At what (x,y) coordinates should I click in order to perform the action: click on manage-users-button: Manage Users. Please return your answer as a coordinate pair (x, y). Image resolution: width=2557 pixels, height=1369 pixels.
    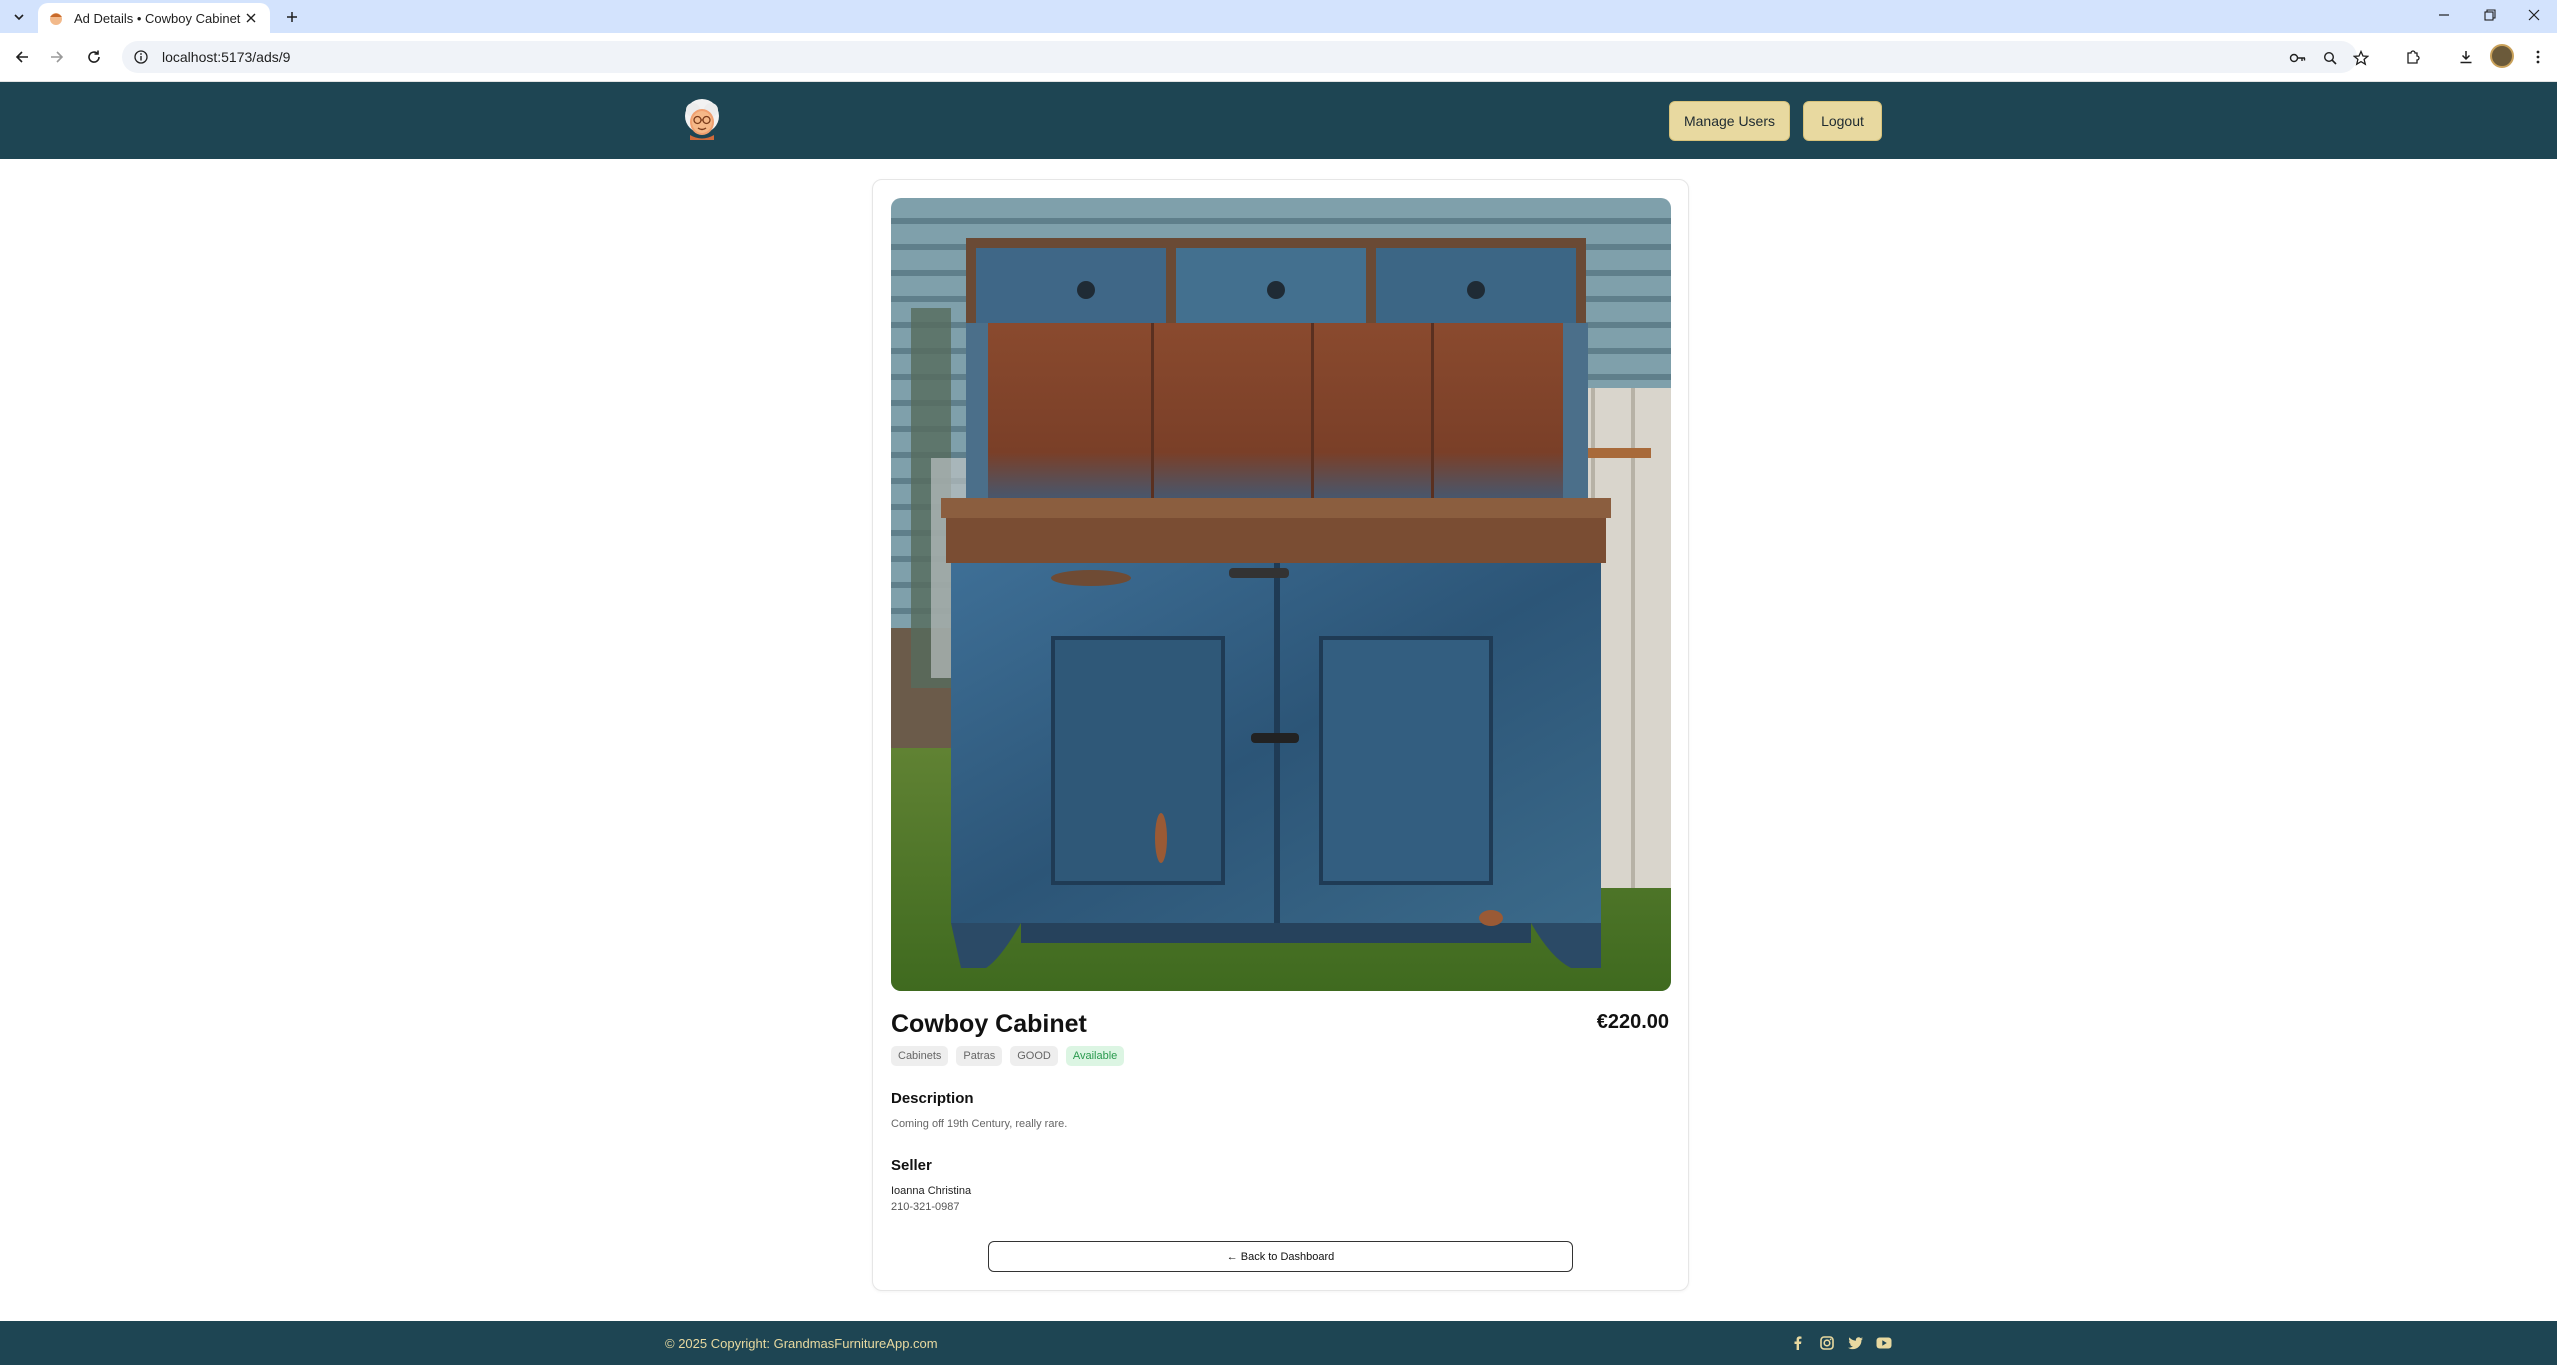
    Looking at the image, I should click on (1729, 121).